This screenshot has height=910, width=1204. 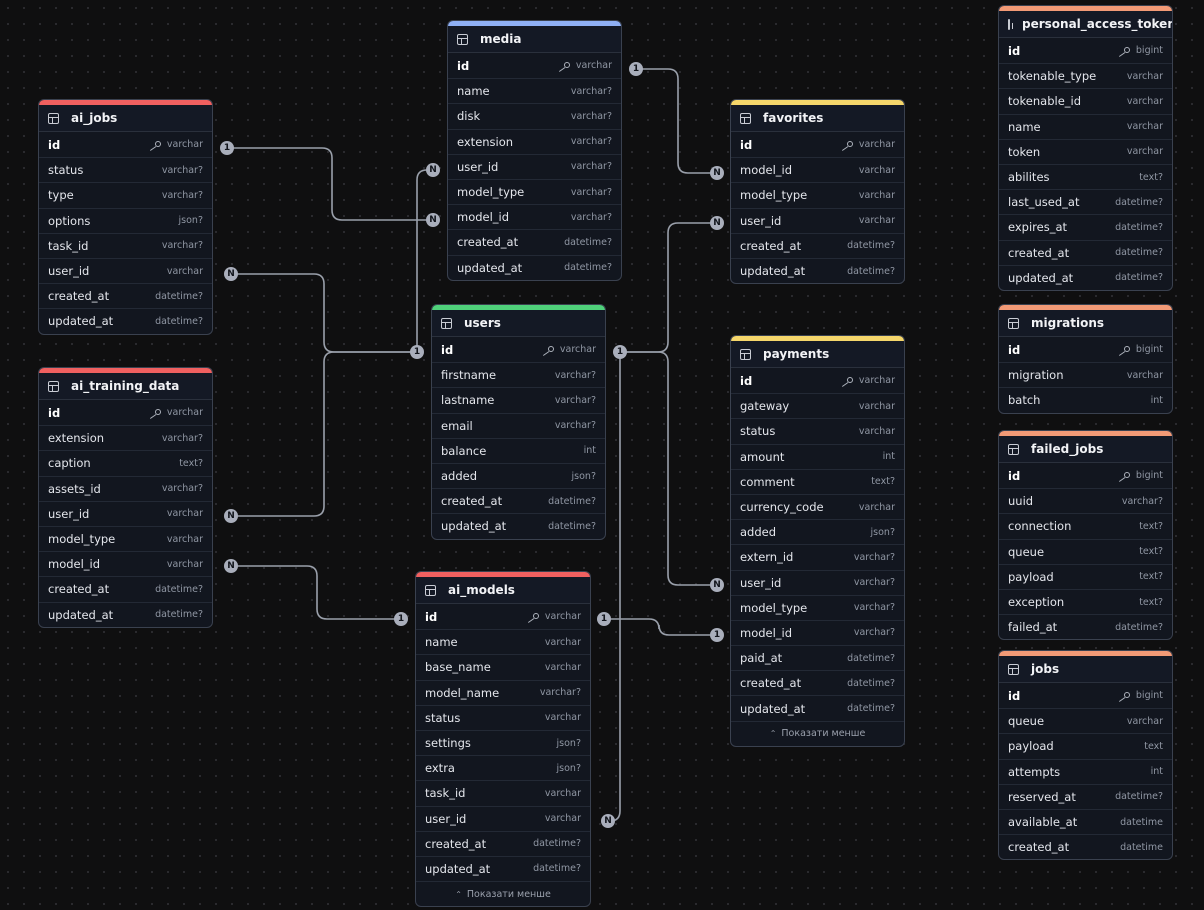 What do you see at coordinates (503, 792) in the screenshot?
I see `column-row-task-id: task_id varchar` at bounding box center [503, 792].